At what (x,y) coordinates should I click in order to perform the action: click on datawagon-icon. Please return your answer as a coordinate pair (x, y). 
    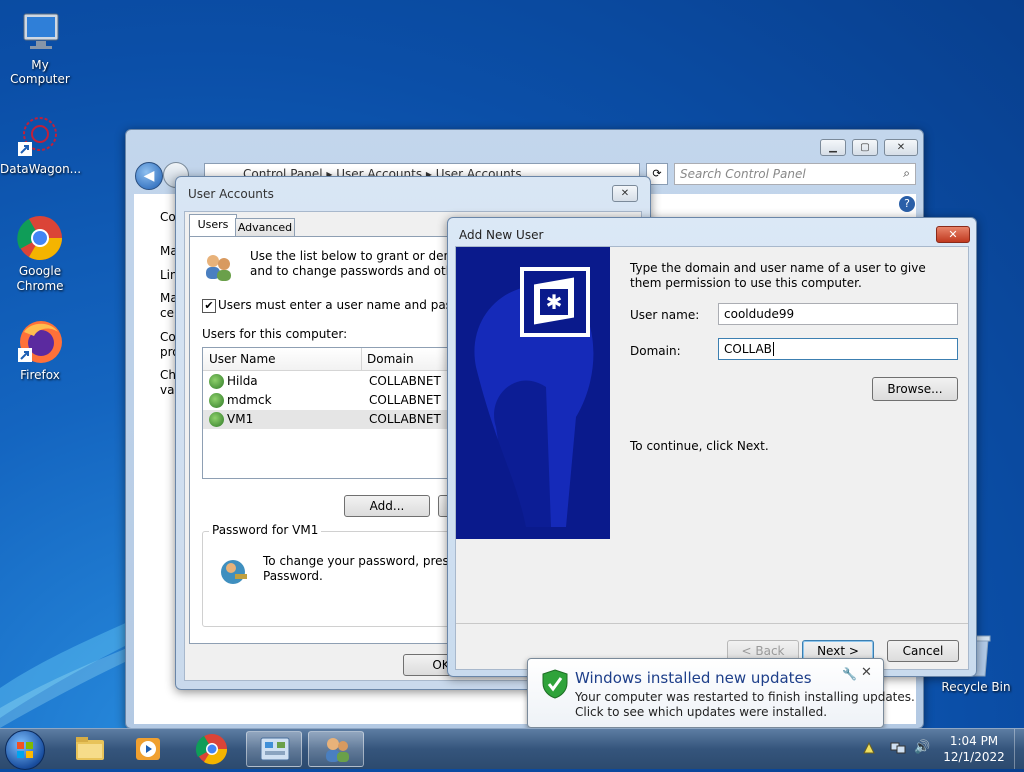
    Looking at the image, I should click on (40, 136).